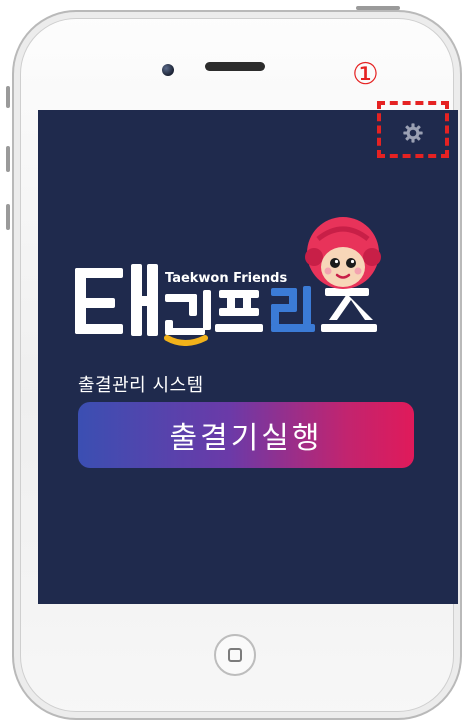  I want to click on earpiece-speaker, so click(235, 66).